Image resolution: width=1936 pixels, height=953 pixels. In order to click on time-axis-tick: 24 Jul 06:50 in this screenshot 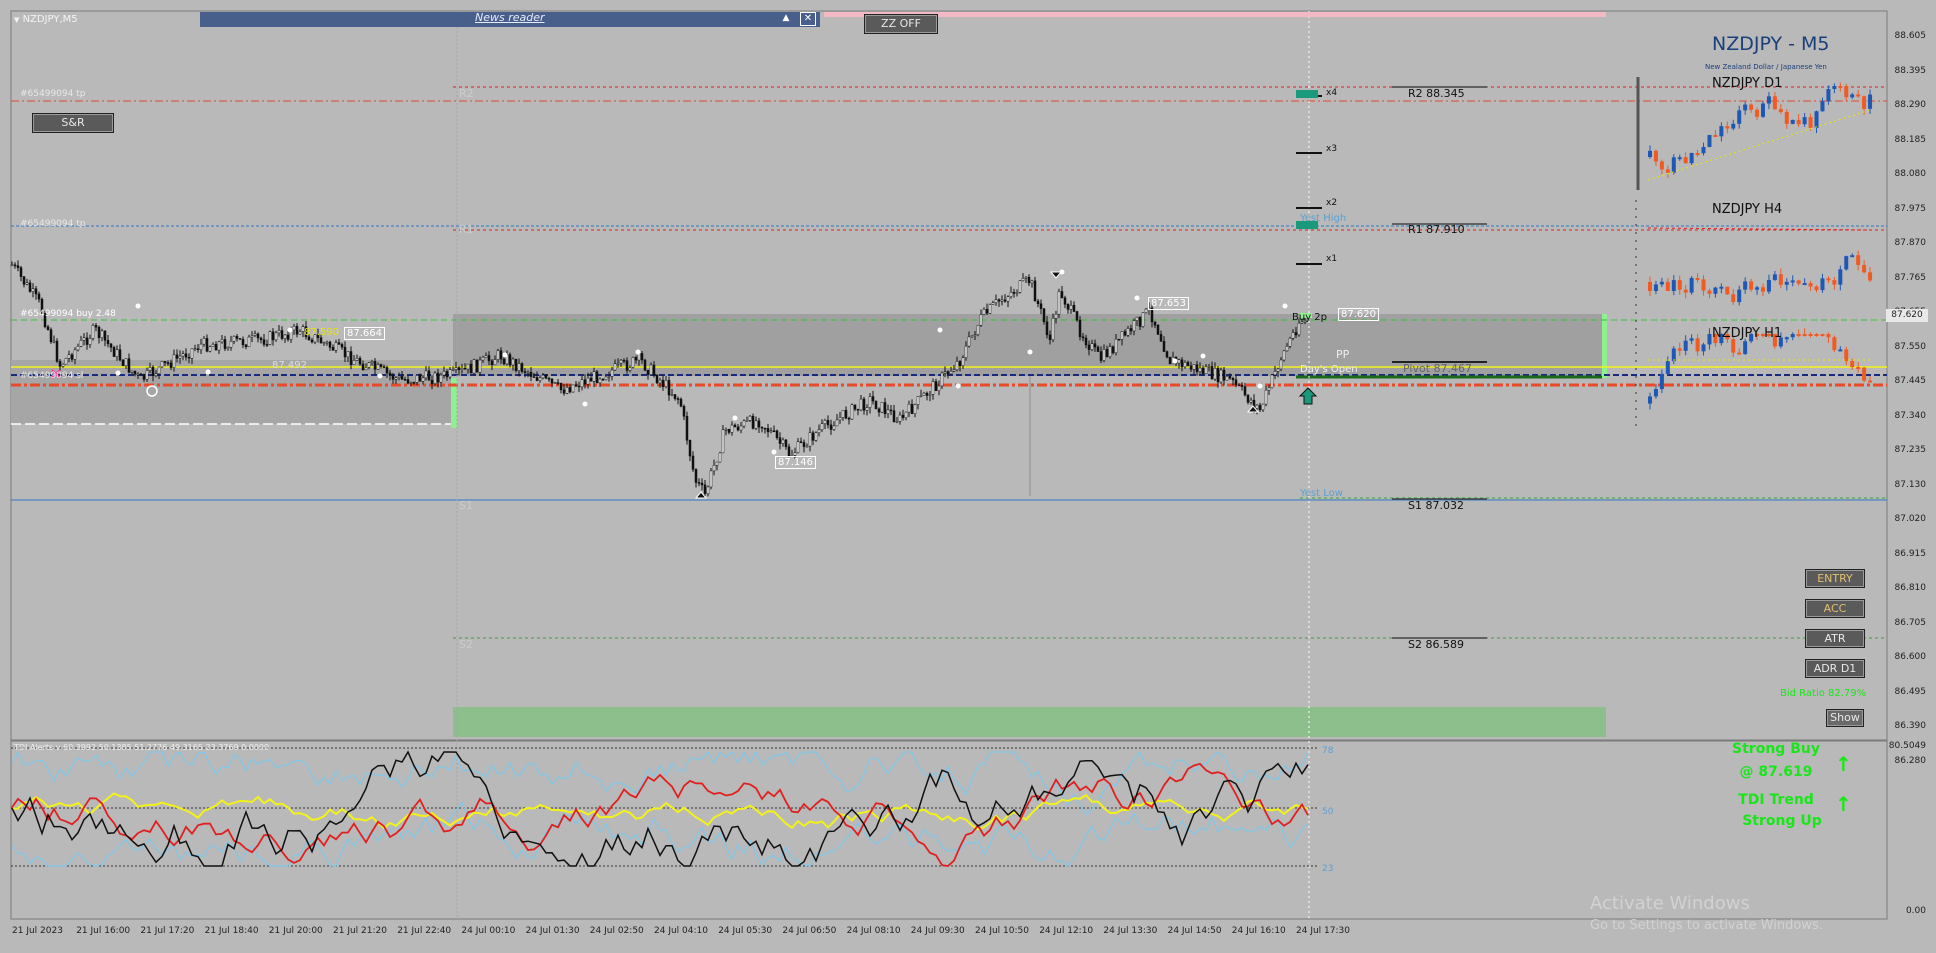, I will do `click(809, 931)`.